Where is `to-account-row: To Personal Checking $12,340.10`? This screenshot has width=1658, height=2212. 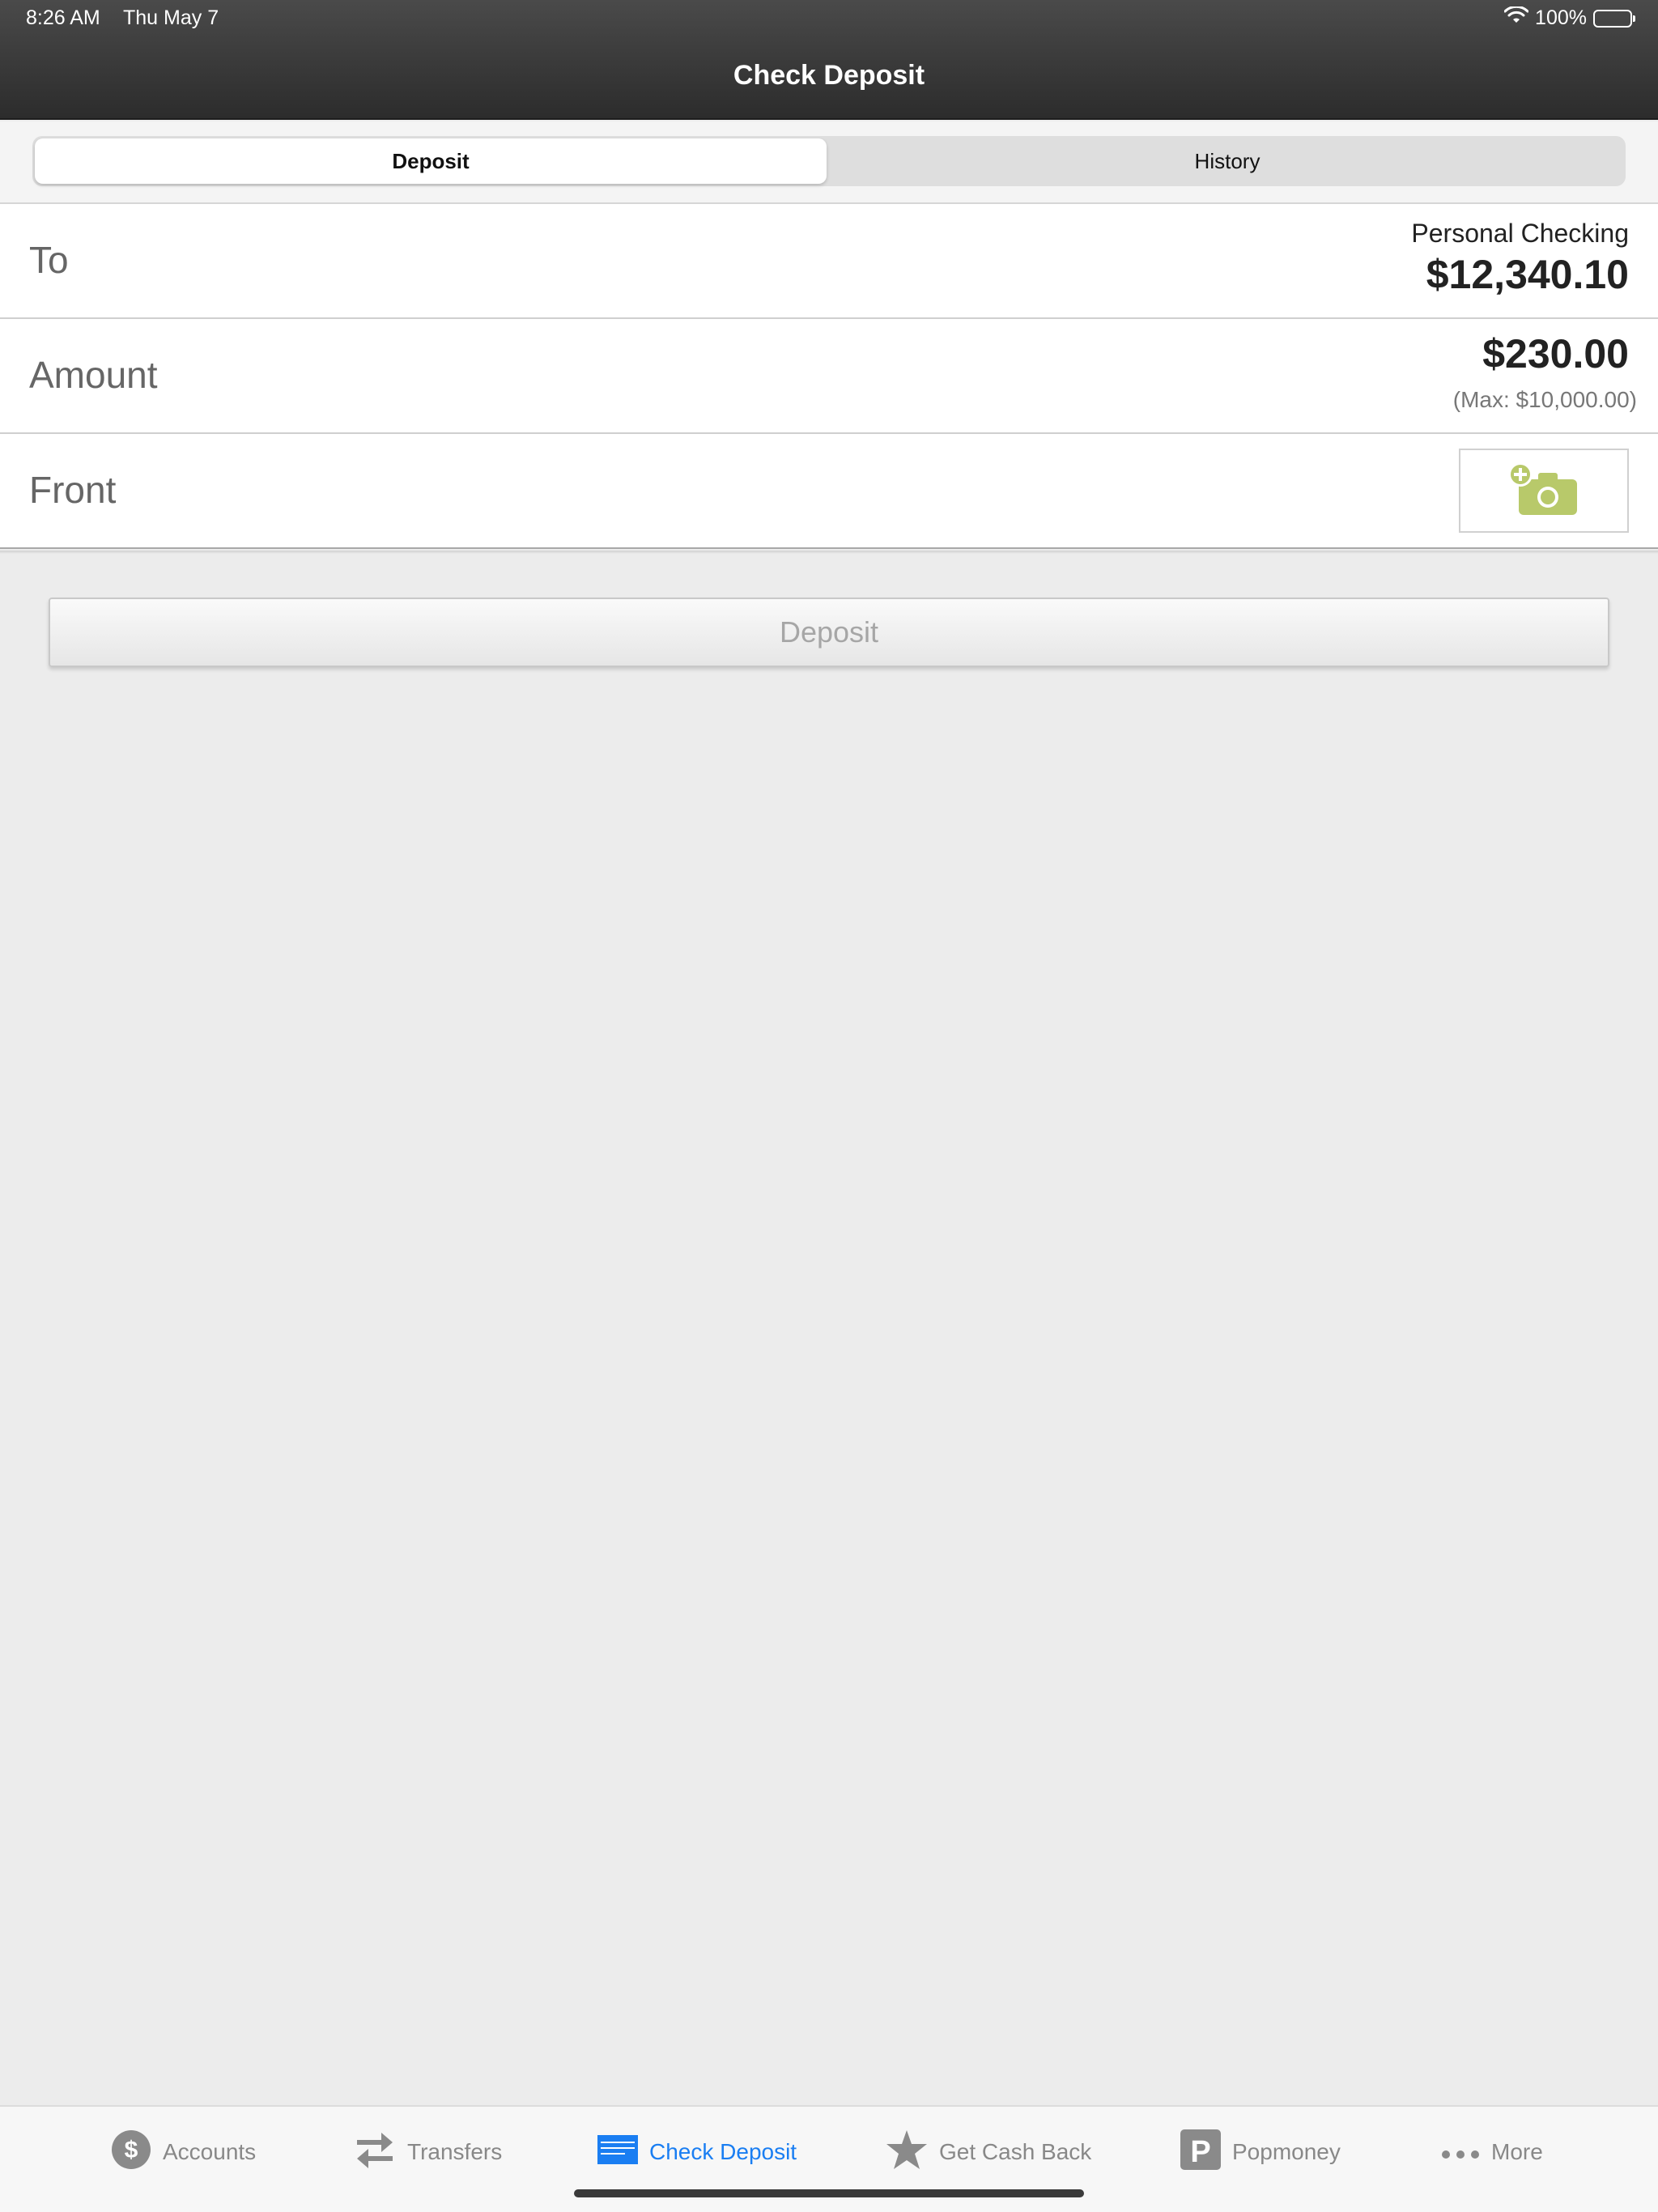 to-account-row: To Personal Checking $12,340.10 is located at coordinates (829, 261).